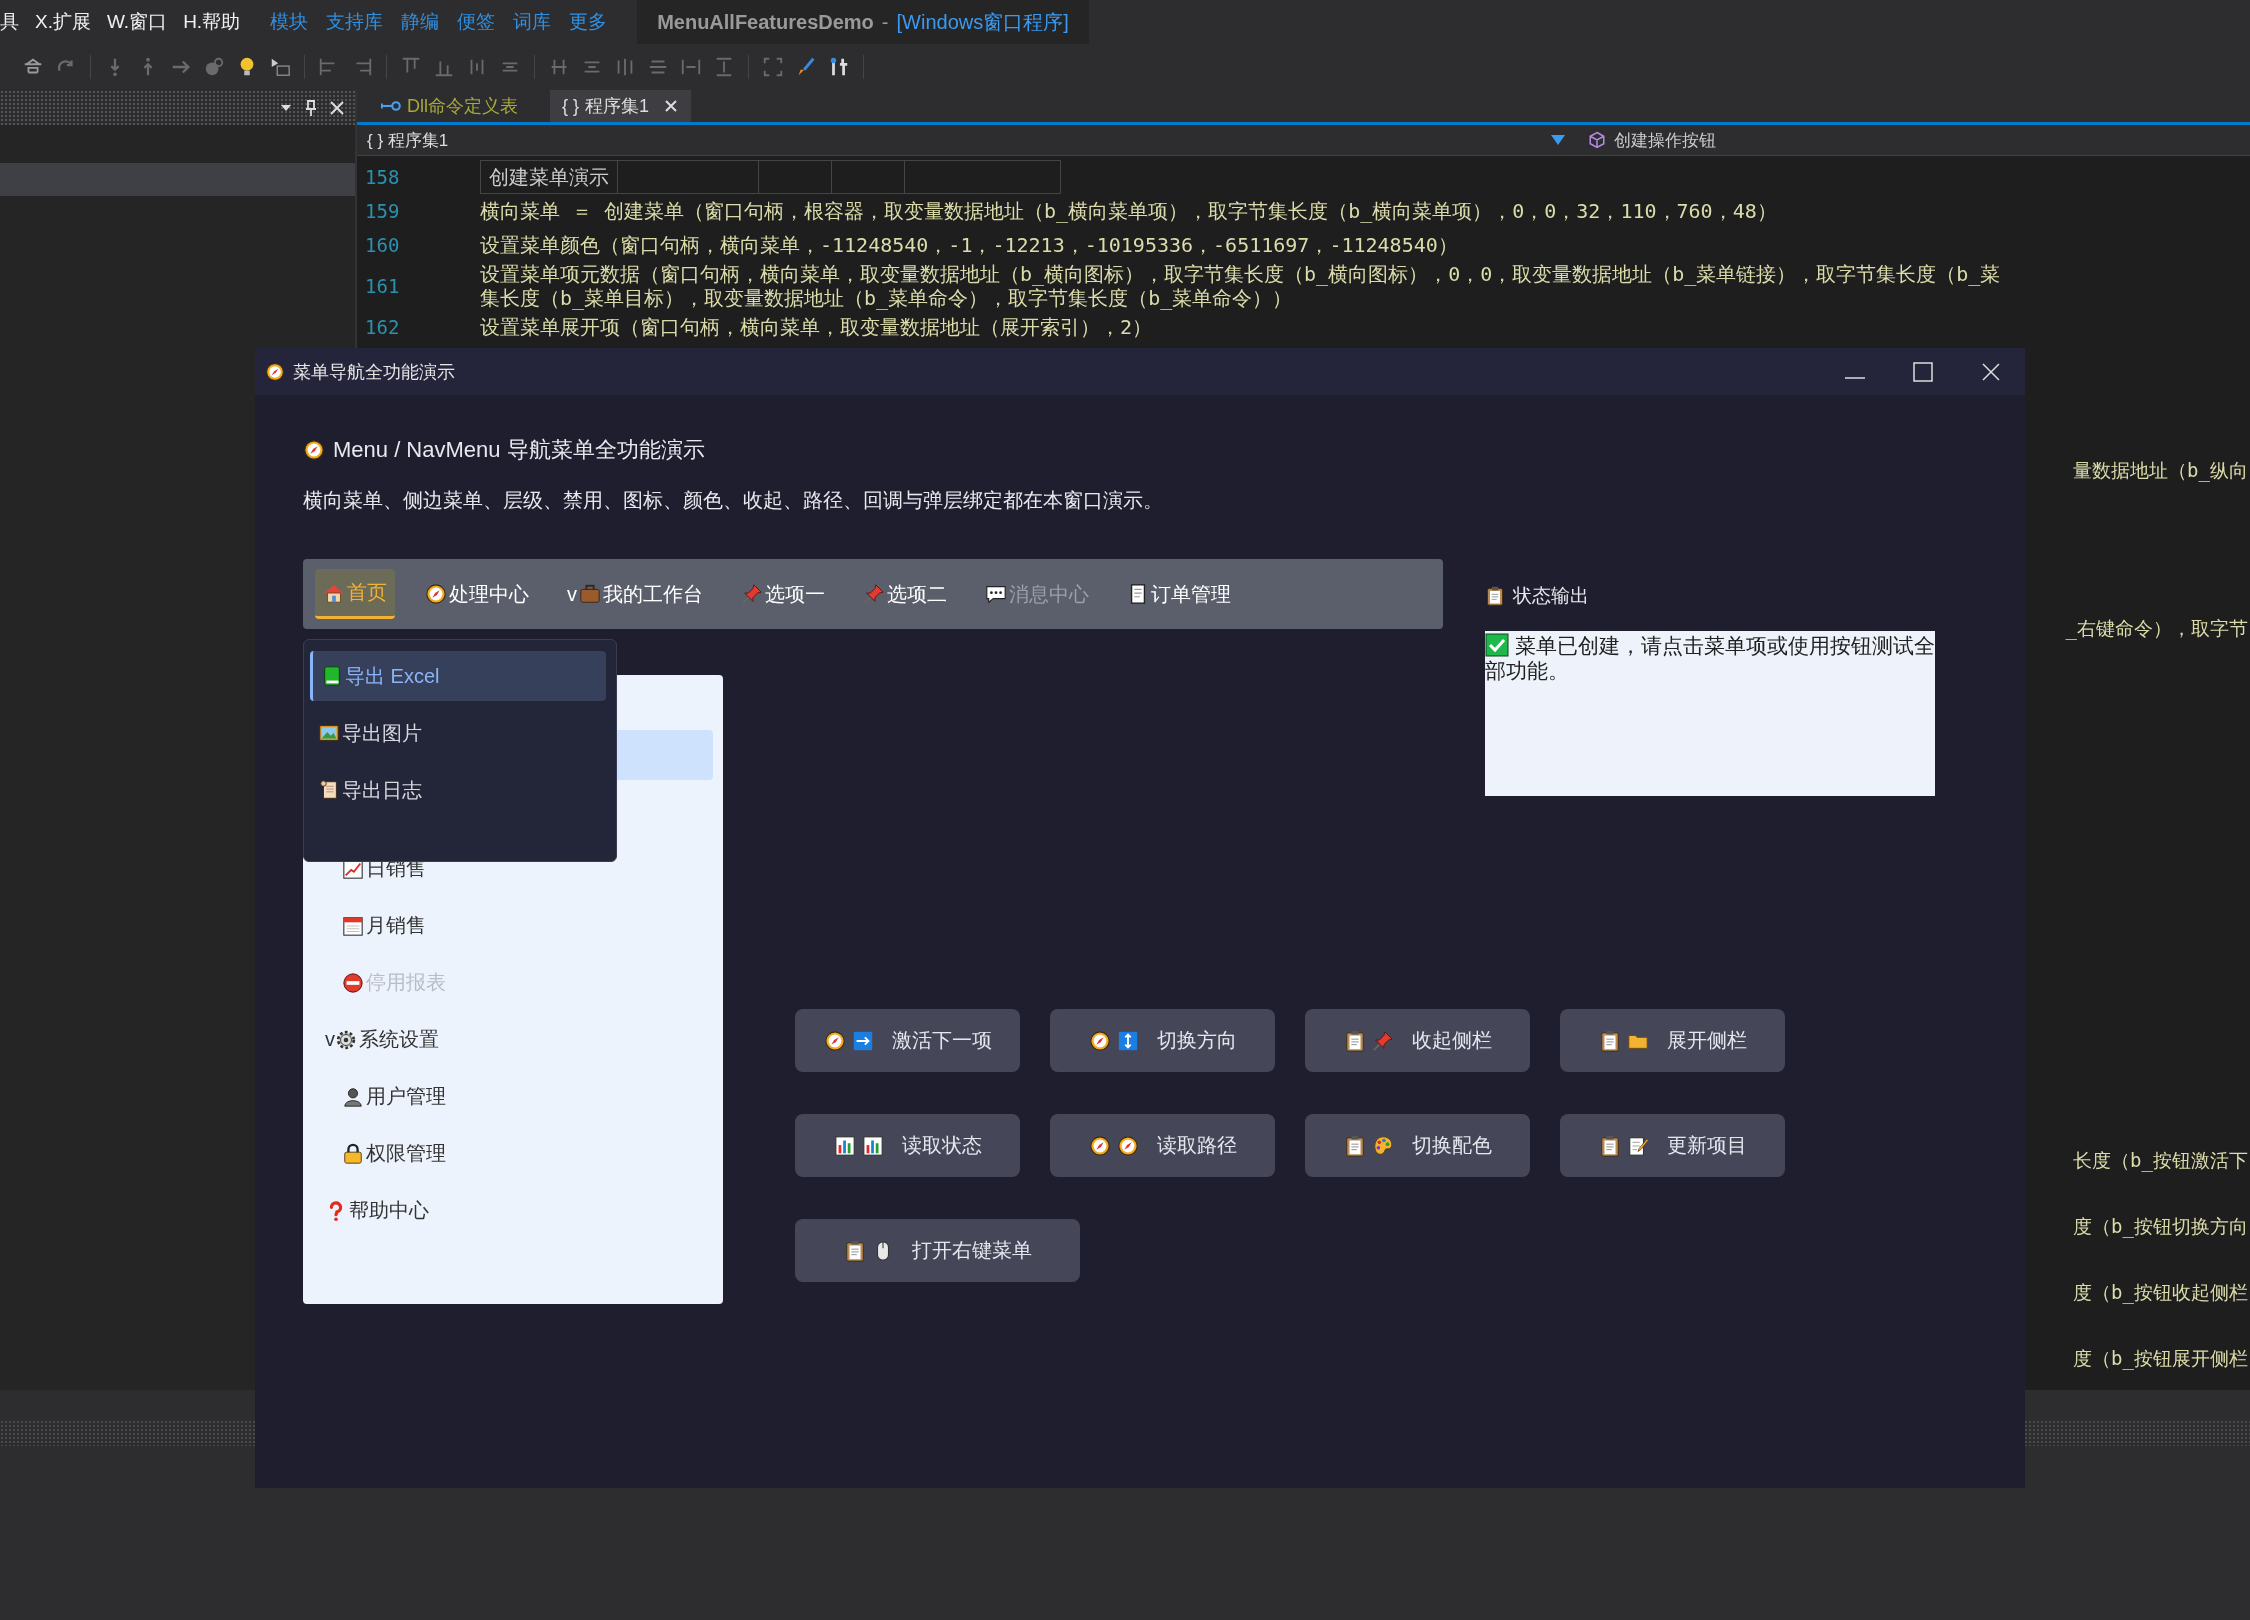 The width and height of the screenshot is (2250, 1620). What do you see at coordinates (519, 450) in the screenshot?
I see `page-heading: Menu / NavMenu 导航菜单全功能演示` at bounding box center [519, 450].